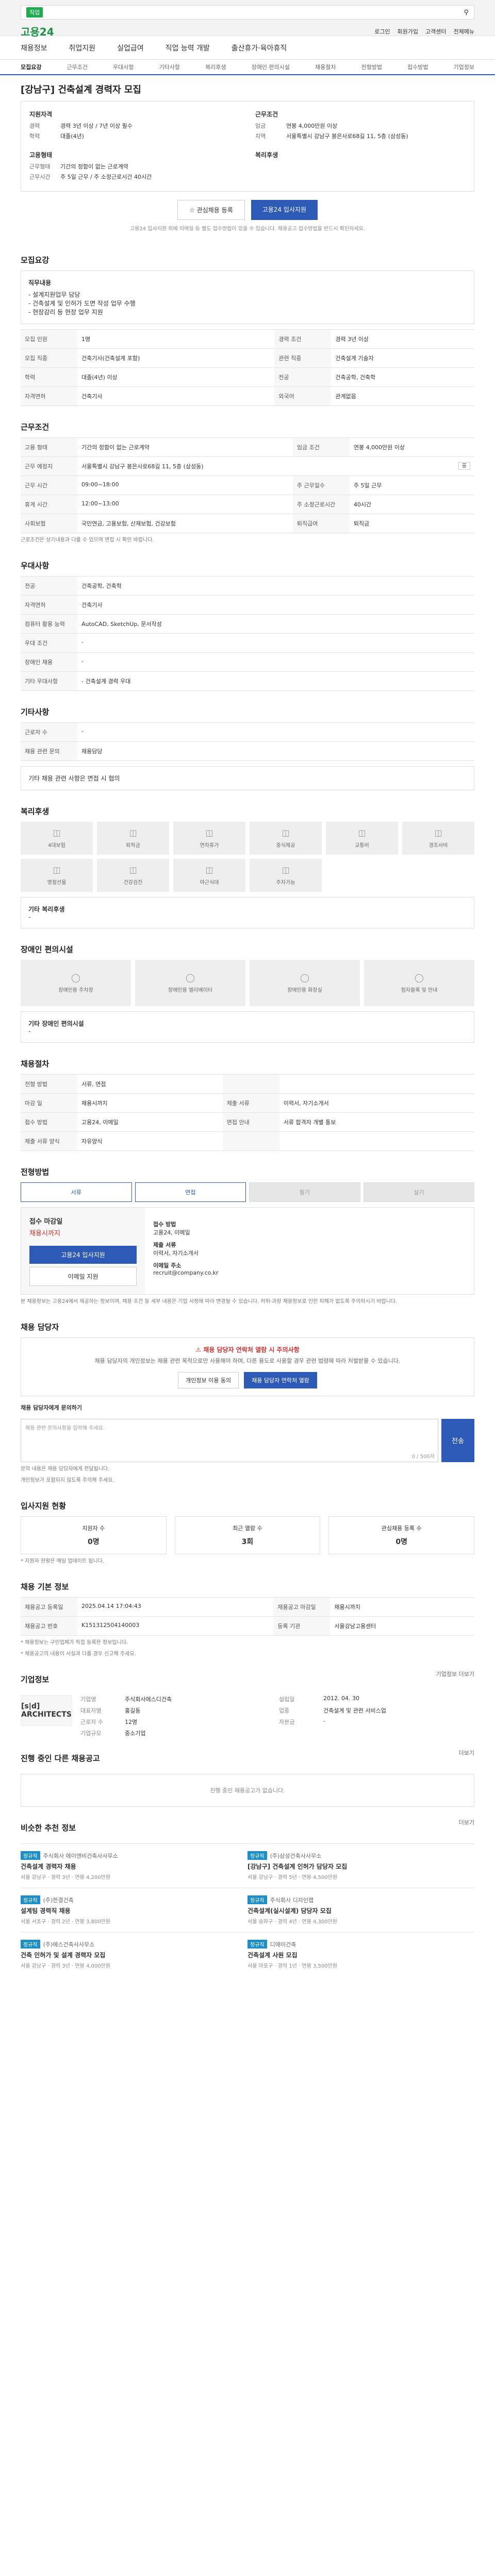 Image resolution: width=495 pixels, height=2576 pixels. I want to click on site-logo: 고용24, so click(37, 31).